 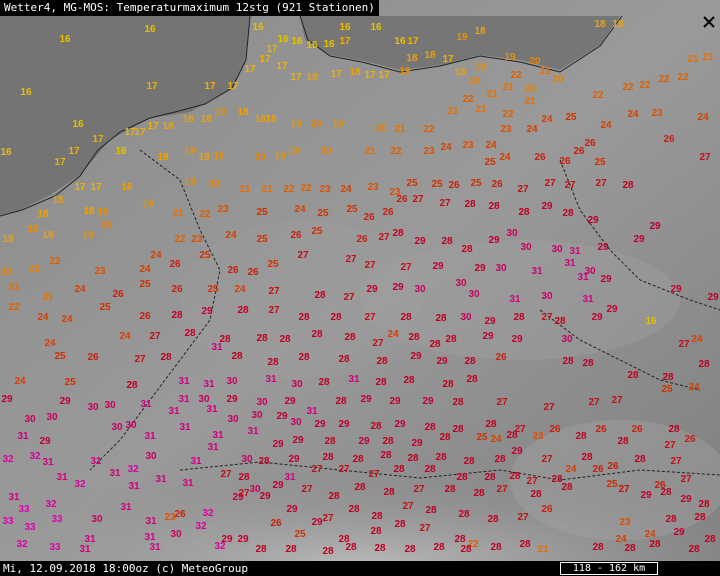 I want to click on station-temperature: 20, so click(x=475, y=81).